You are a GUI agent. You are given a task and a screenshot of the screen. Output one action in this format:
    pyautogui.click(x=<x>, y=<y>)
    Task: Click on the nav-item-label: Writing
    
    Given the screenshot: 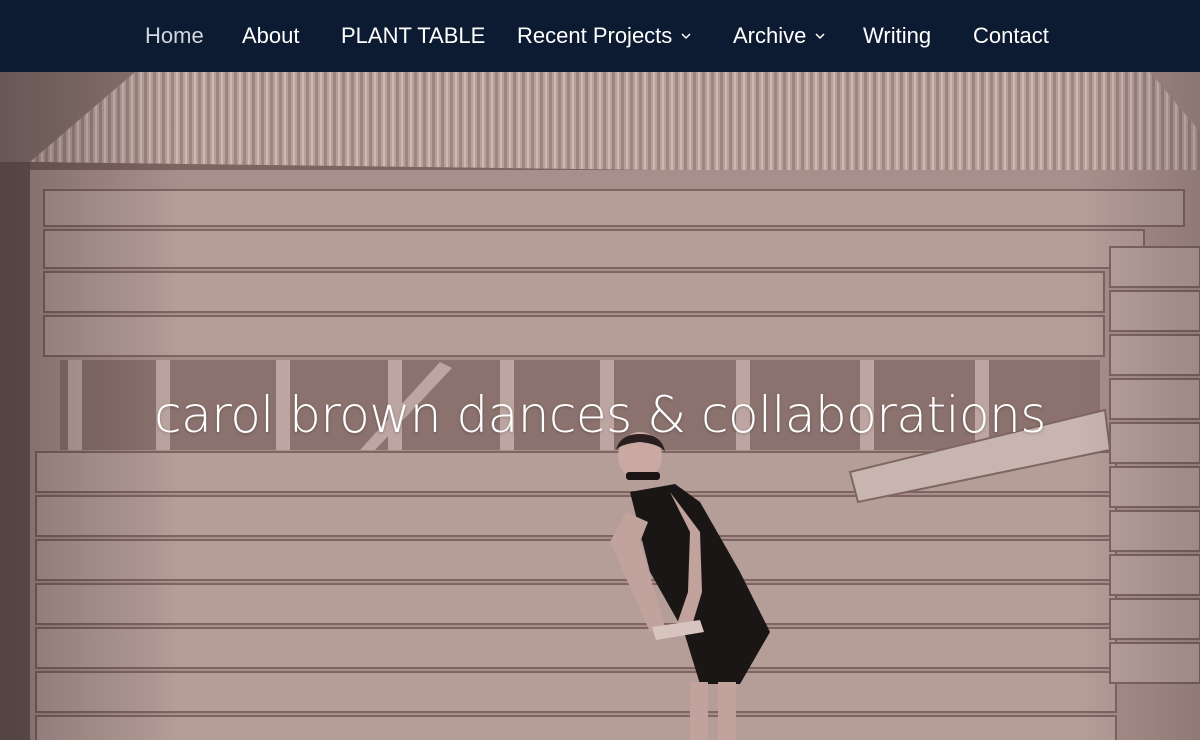 What is the action you would take?
    pyautogui.click(x=897, y=35)
    